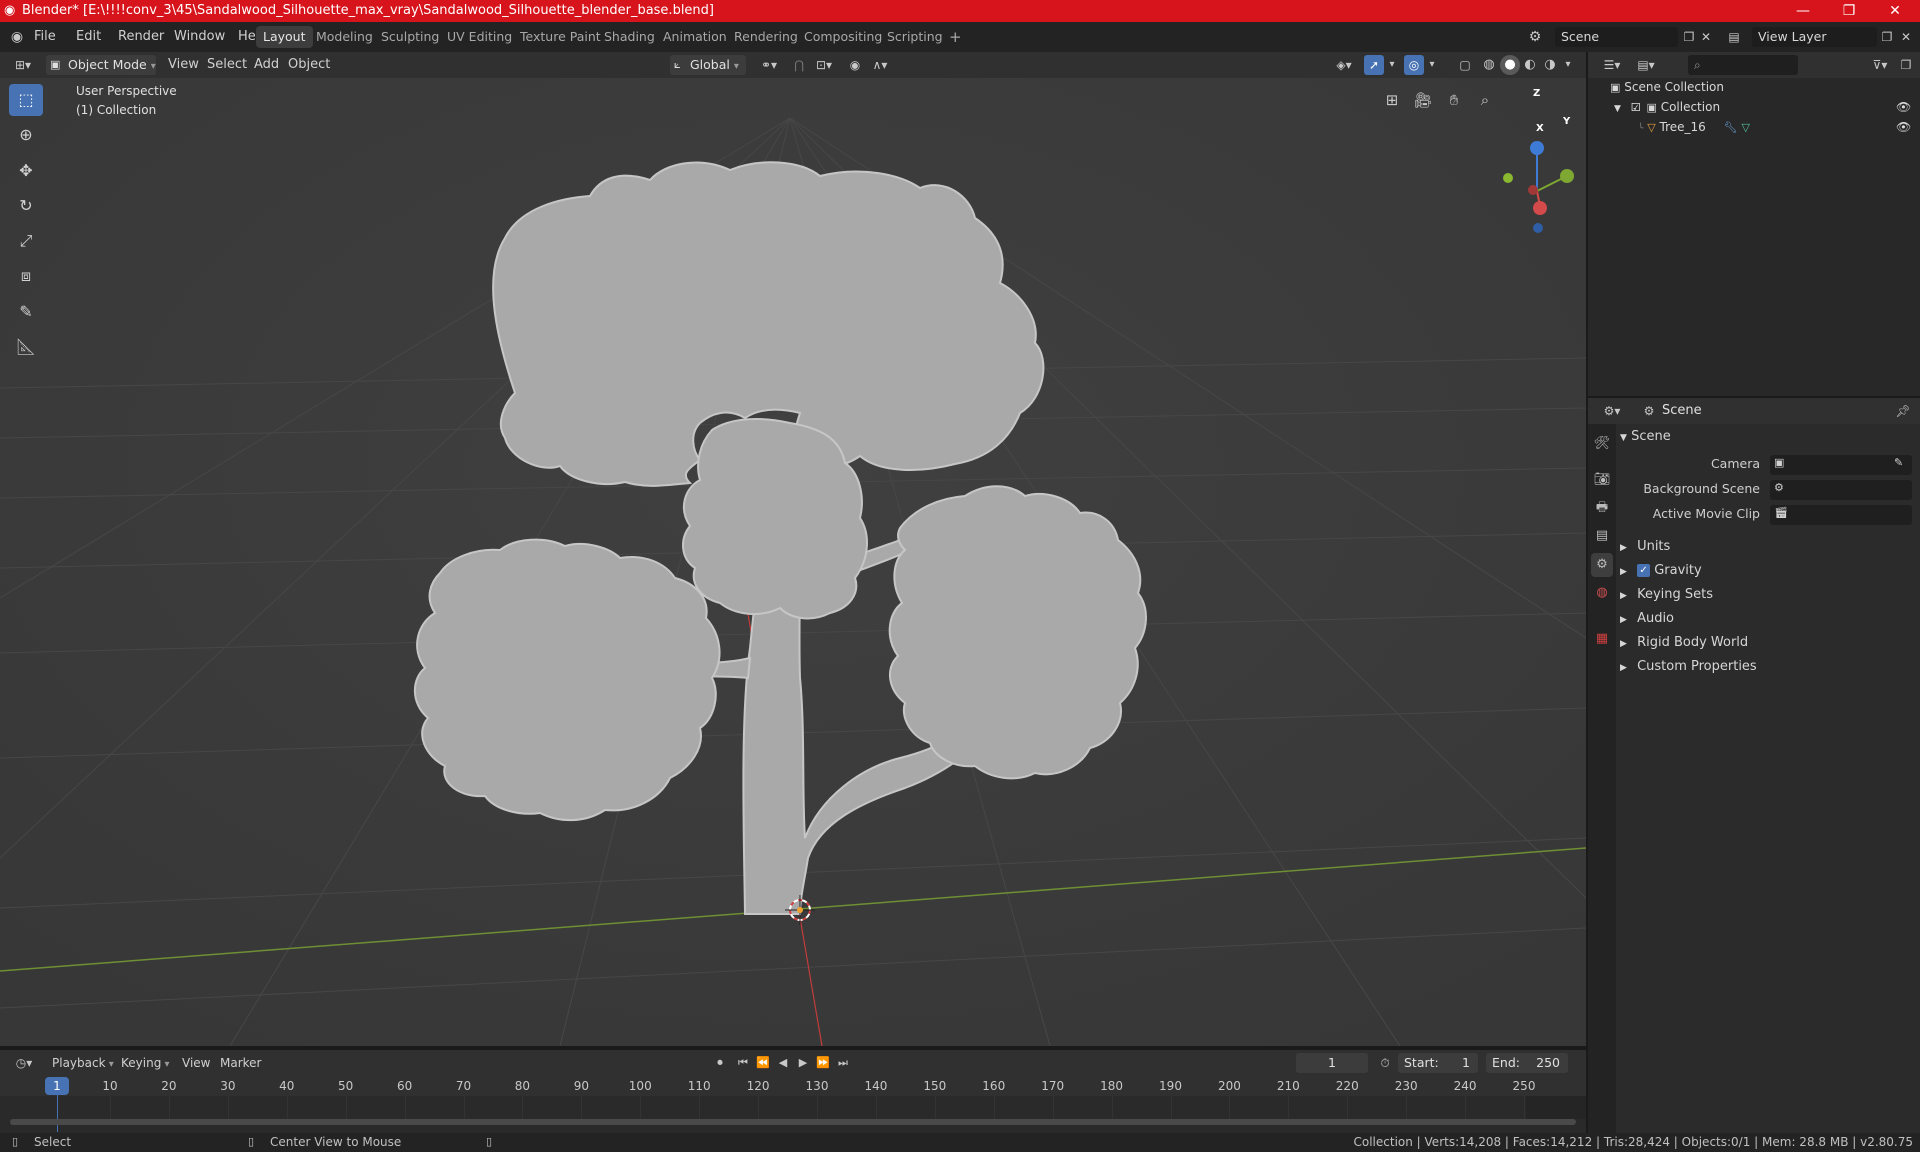 The image size is (1920, 1152). Describe the element at coordinates (720, 1063) in the screenshot. I see `record-icon: ⏺` at that location.